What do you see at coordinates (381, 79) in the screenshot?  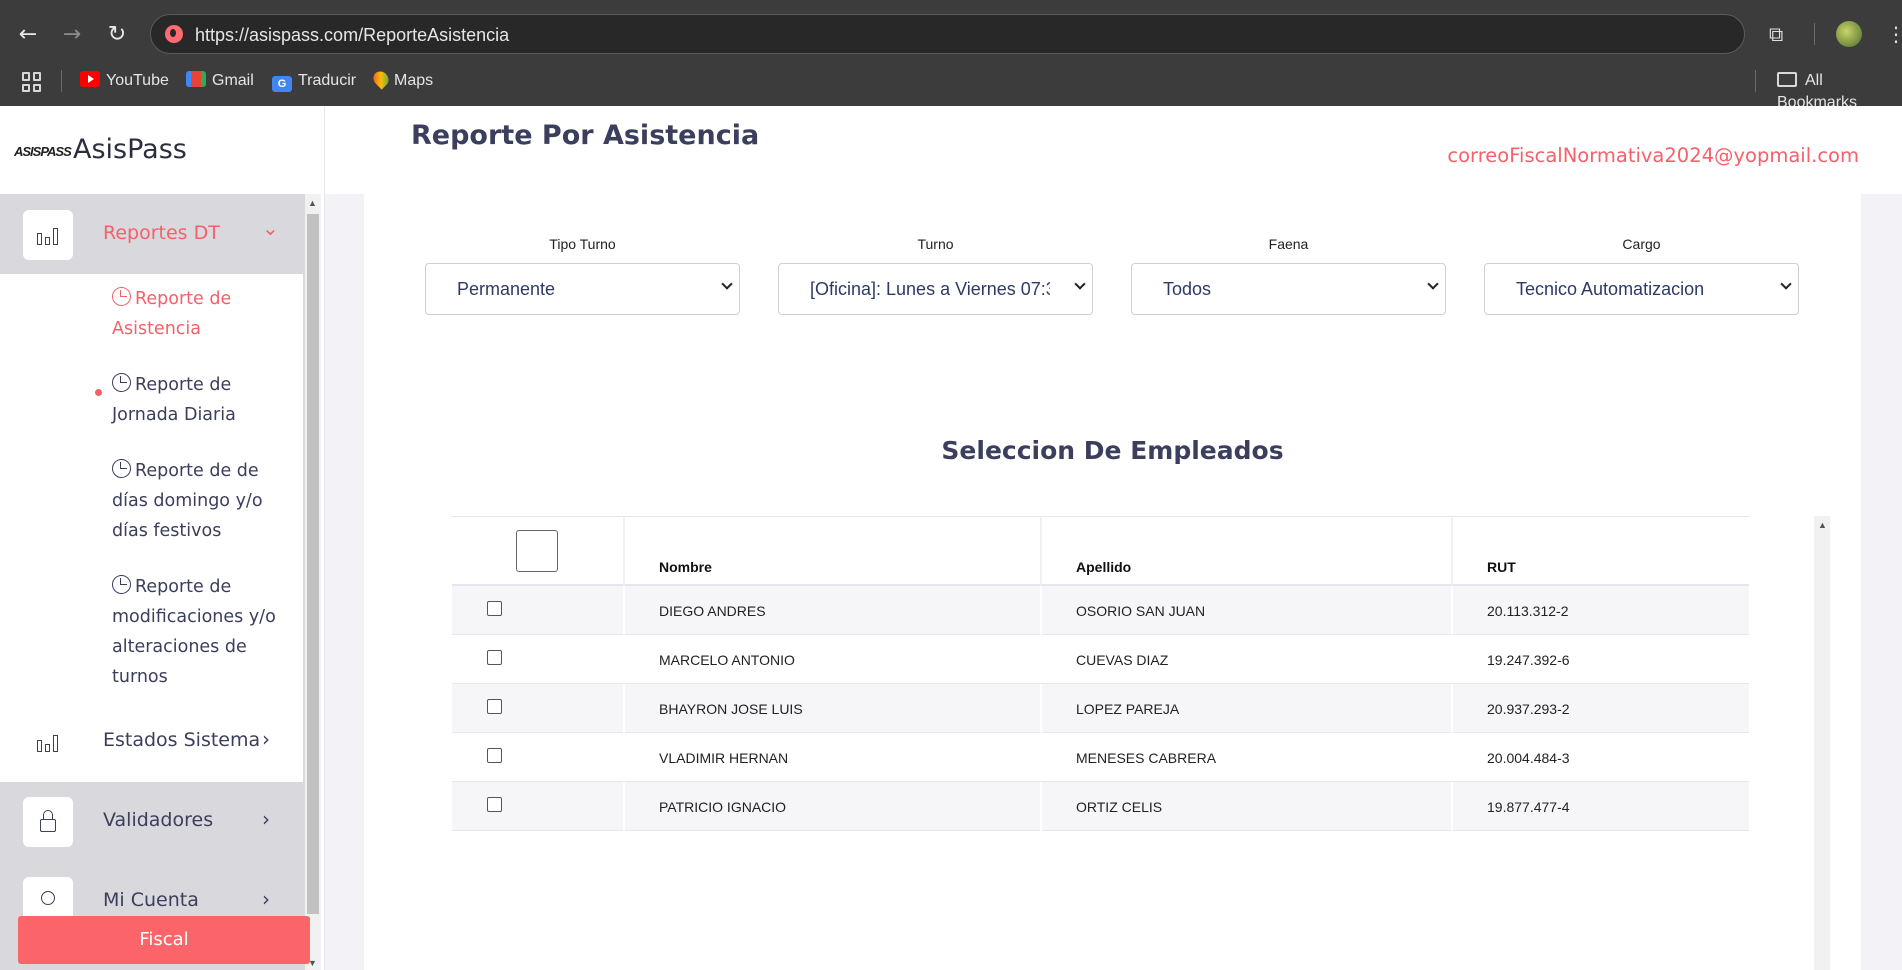 I see `maps-icon` at bounding box center [381, 79].